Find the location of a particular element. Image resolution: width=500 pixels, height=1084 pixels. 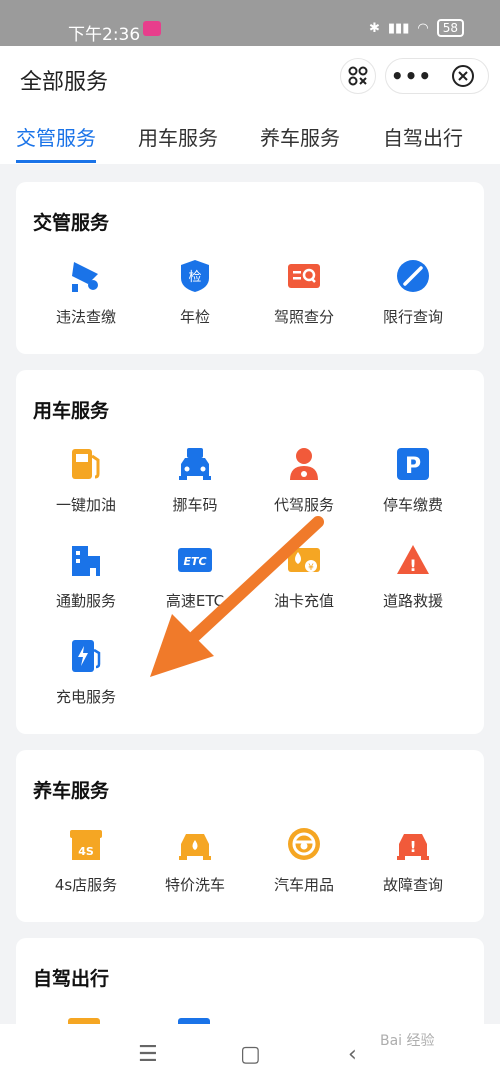

car-wash-icon is located at coordinates (195, 847).